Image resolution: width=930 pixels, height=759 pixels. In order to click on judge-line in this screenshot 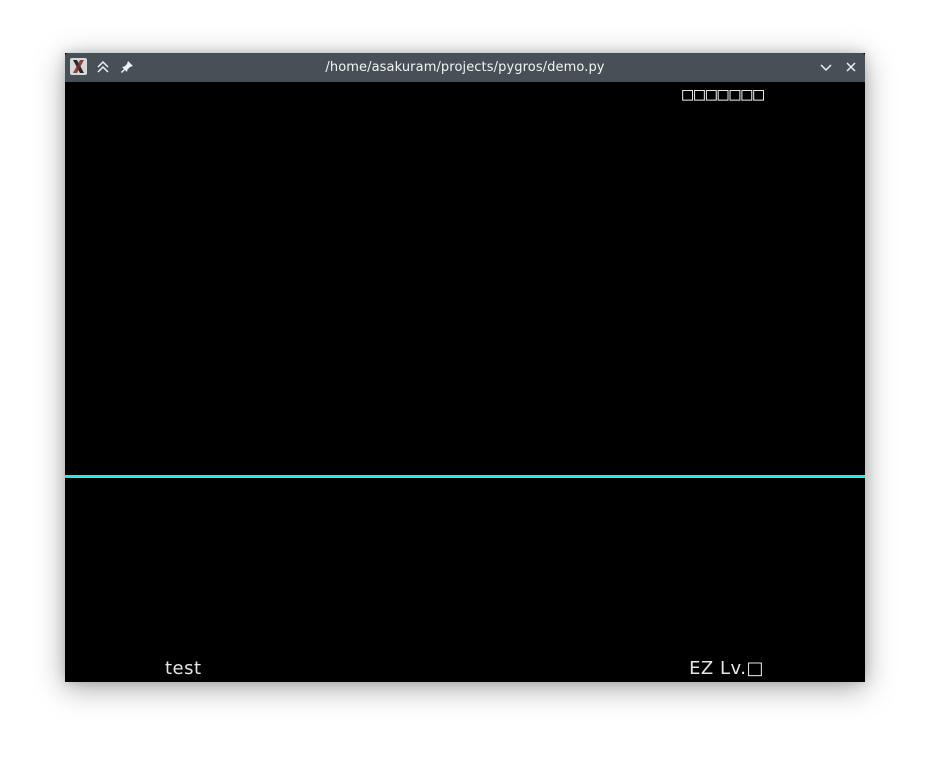, I will do `click(465, 476)`.